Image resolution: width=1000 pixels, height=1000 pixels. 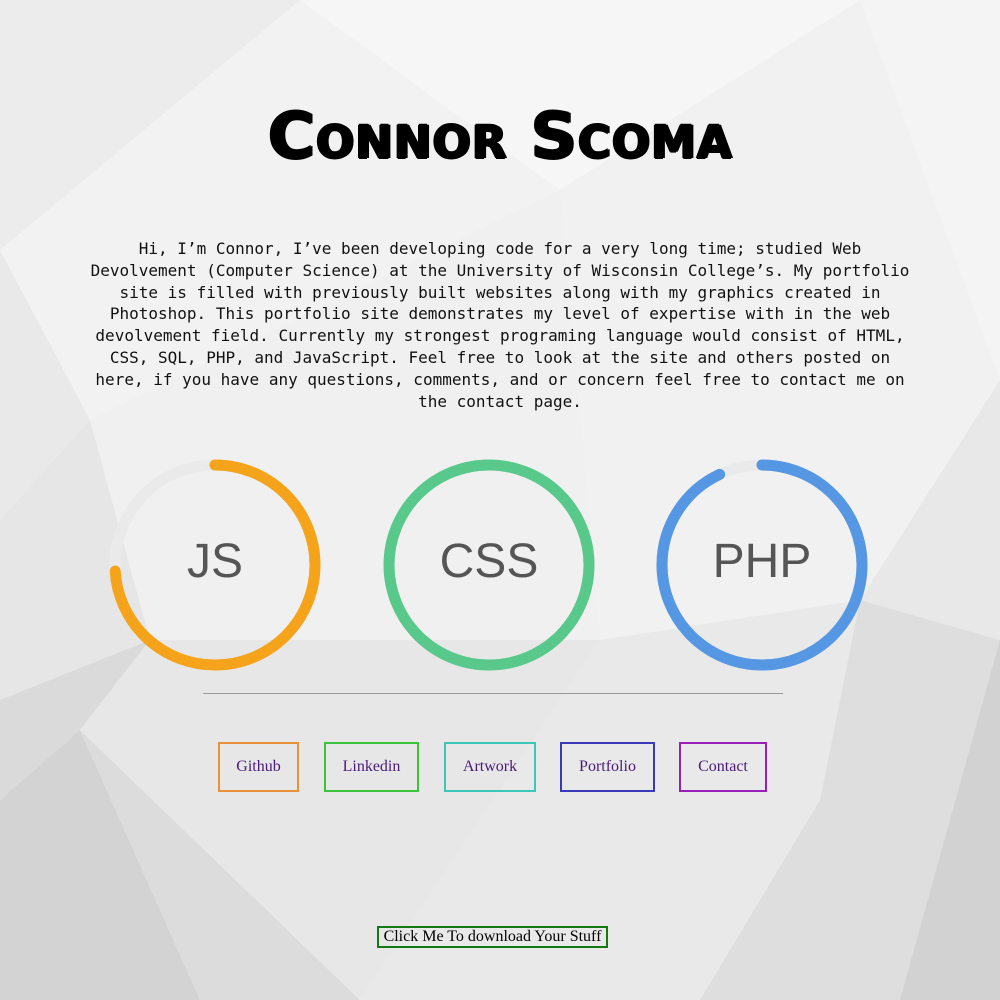 I want to click on portfolio-link: Portfolio, so click(x=607, y=767).